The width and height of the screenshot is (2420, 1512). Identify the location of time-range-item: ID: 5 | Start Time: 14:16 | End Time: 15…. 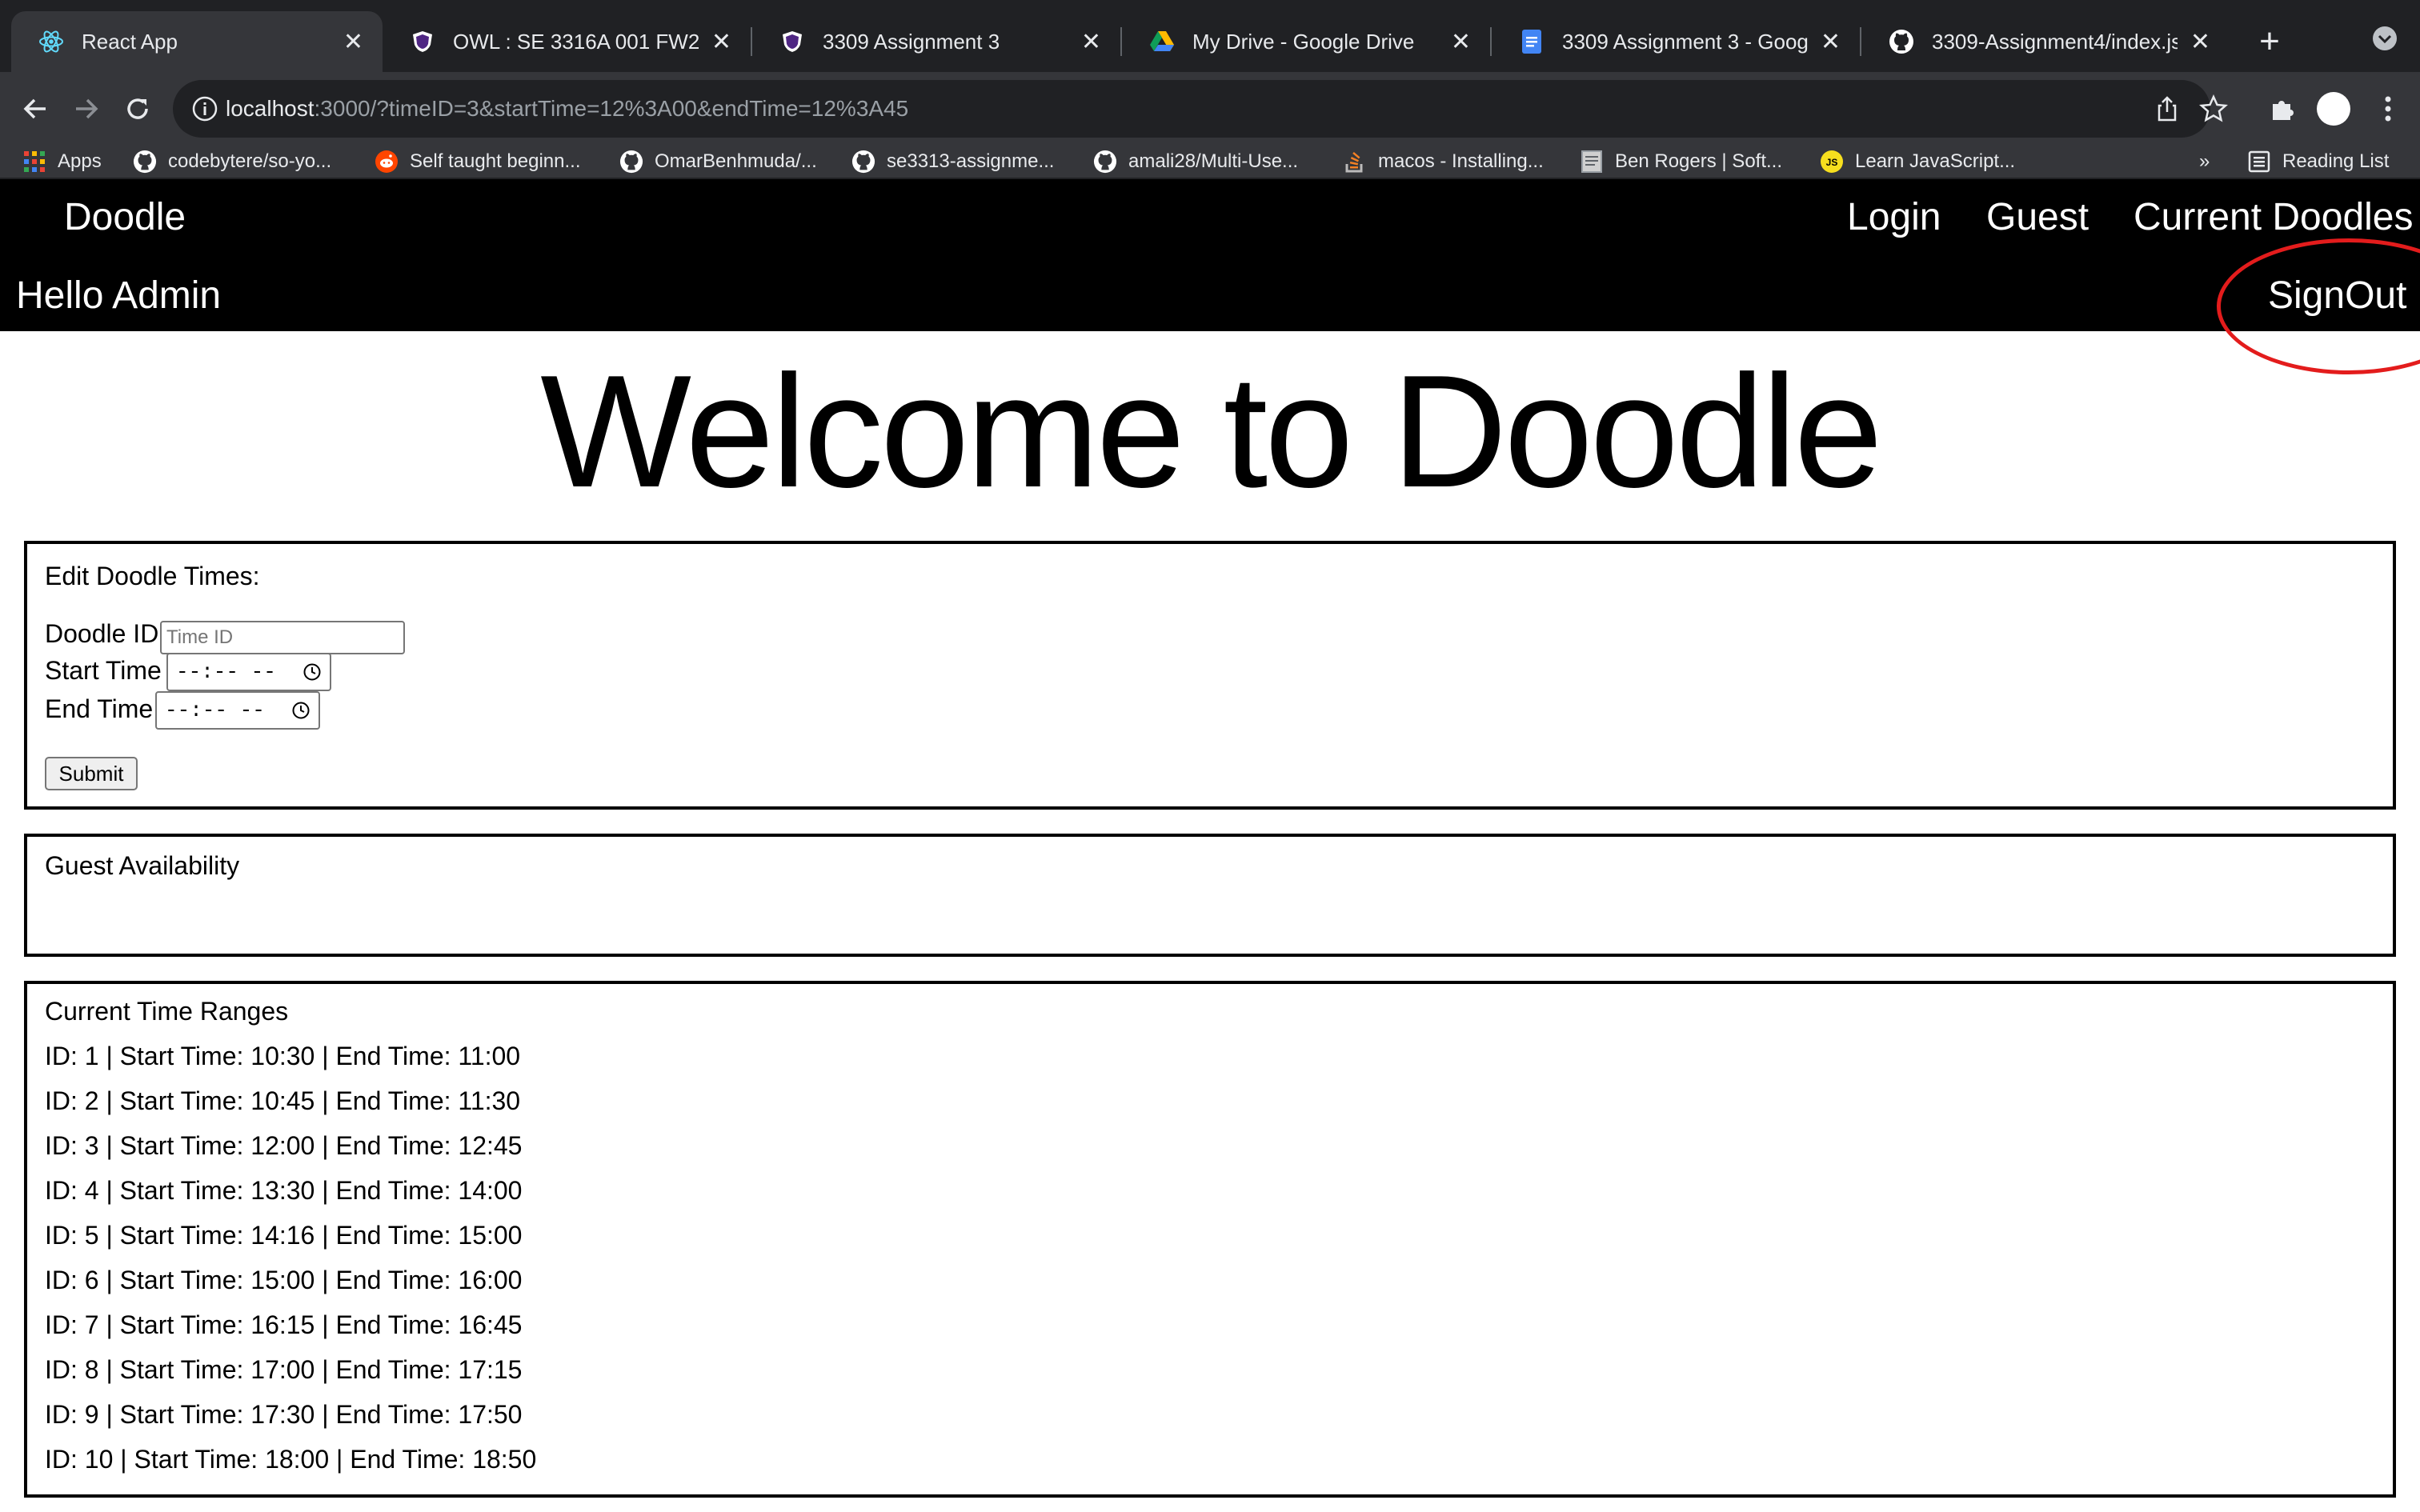
(284, 1235).